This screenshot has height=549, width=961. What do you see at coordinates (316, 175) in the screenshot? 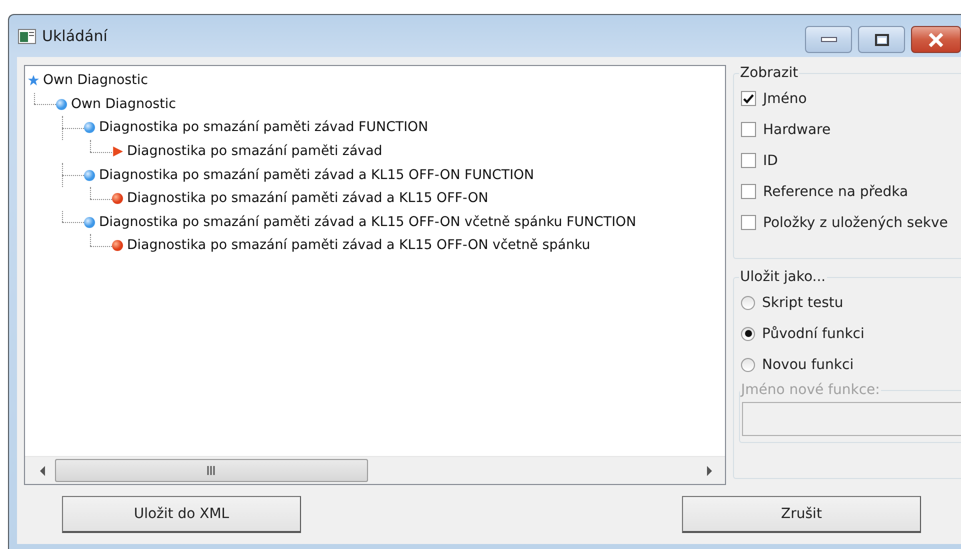
I see `tree-item: Diagnostika po smazání paměti závad a KL15 OFF-ON FUNCTION` at bounding box center [316, 175].